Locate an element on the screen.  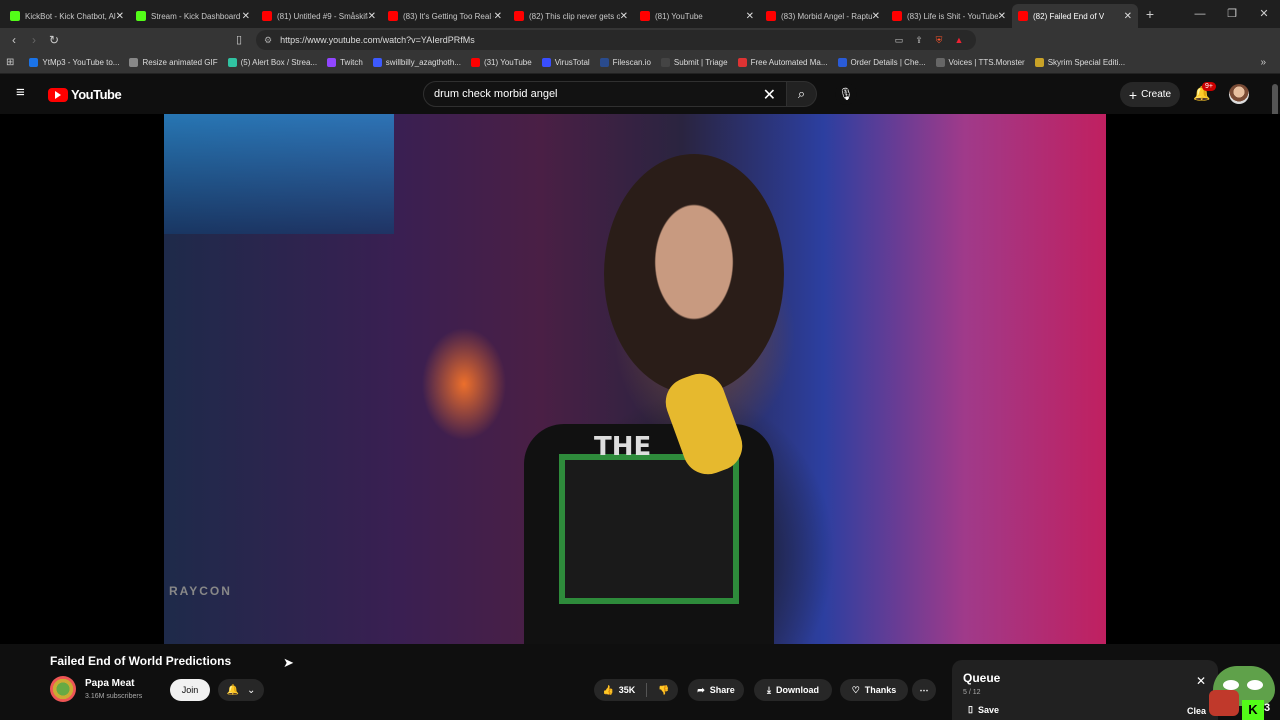
join-button: Join is located at coordinates (190, 690).